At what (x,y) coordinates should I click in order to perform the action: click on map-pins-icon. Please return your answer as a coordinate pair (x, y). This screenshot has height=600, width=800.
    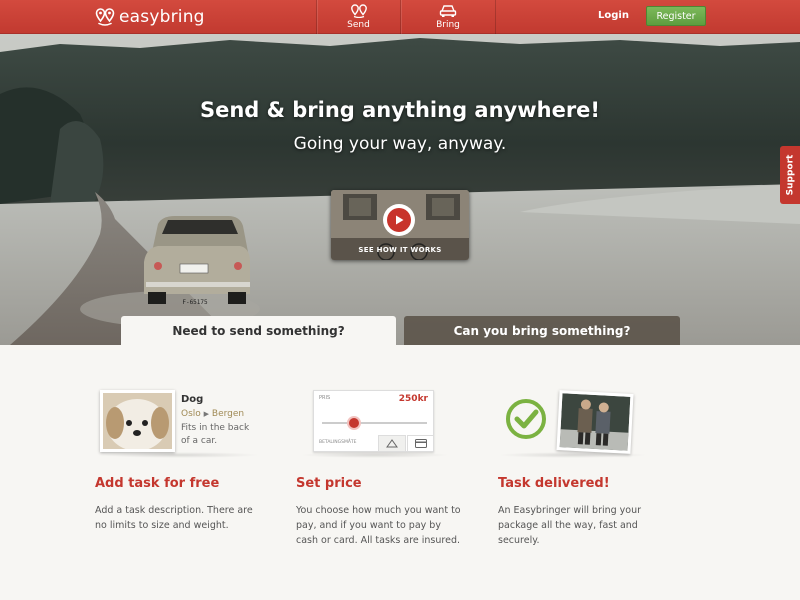
    Looking at the image, I should click on (358, 11).